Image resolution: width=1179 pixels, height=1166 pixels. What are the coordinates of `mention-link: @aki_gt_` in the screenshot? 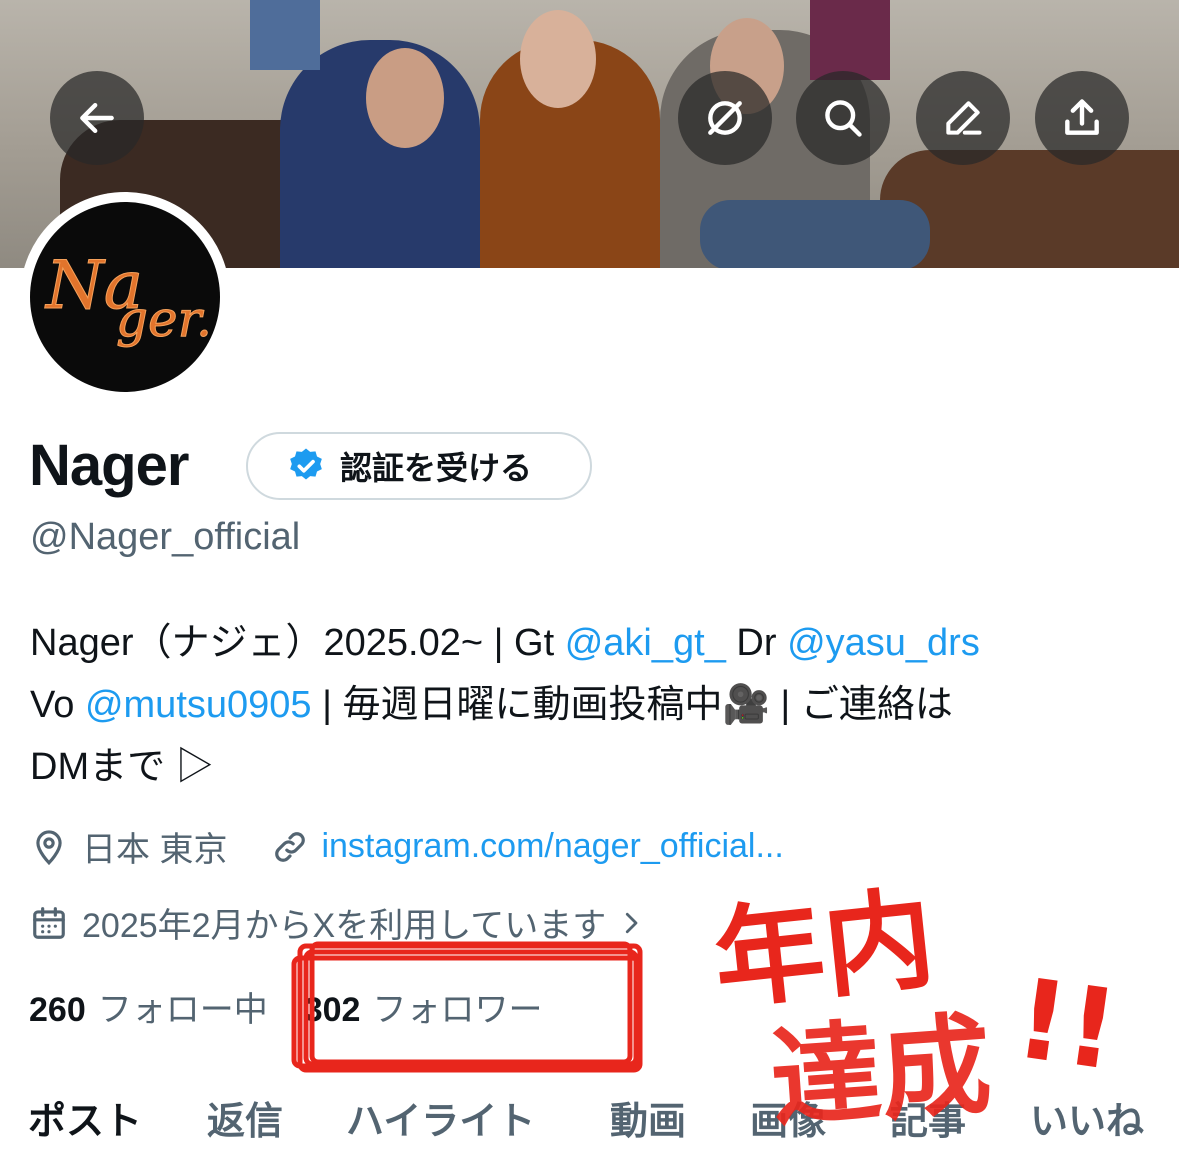 It's located at (645, 643).